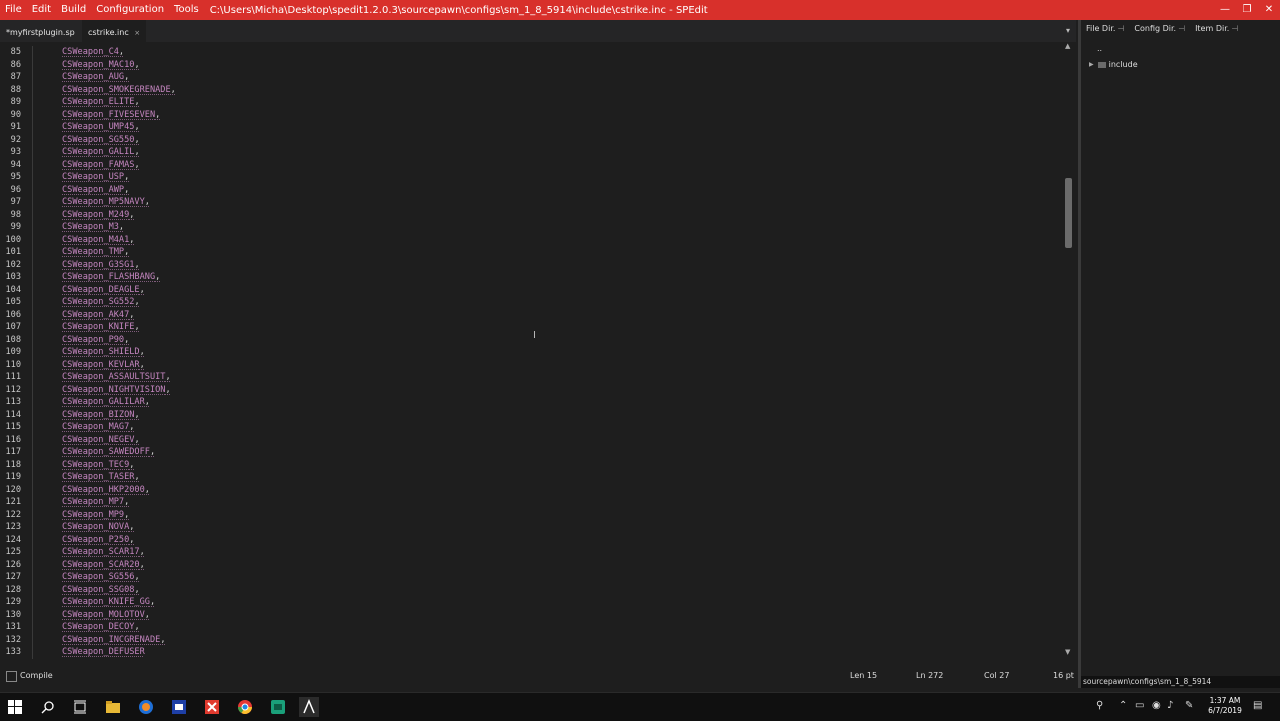 This screenshot has height=721, width=1280. I want to click on code-line: 108 CSWeapon_P90,, so click(530, 339).